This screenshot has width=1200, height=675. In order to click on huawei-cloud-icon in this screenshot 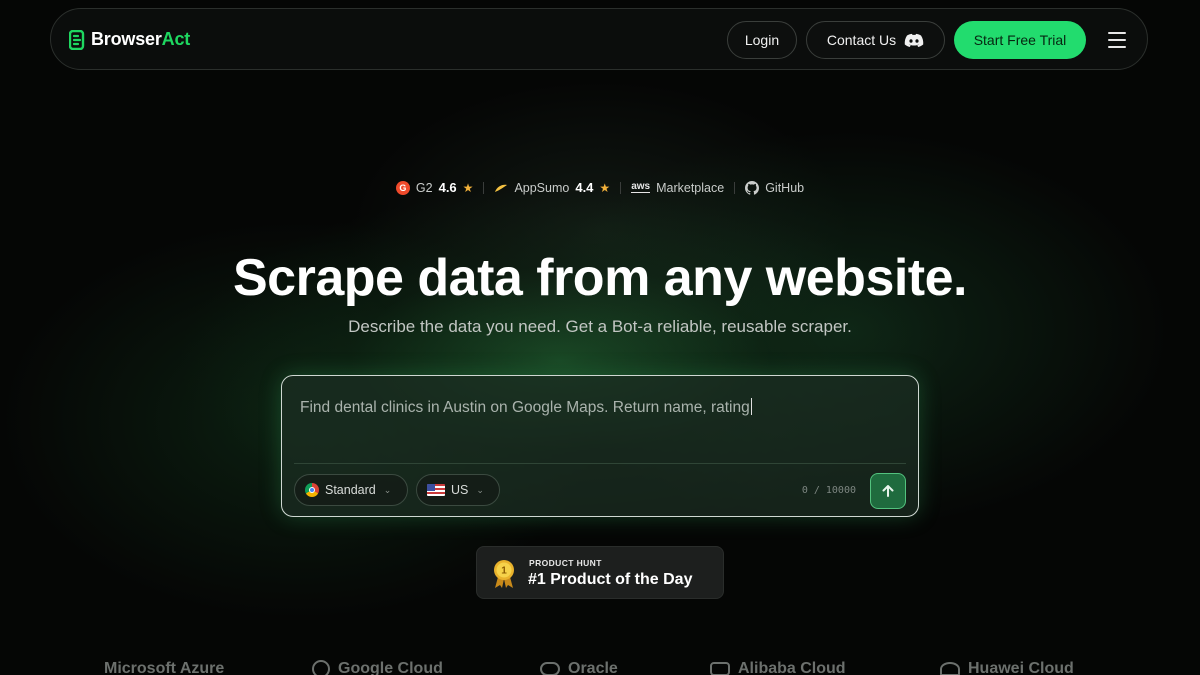, I will do `click(950, 668)`.